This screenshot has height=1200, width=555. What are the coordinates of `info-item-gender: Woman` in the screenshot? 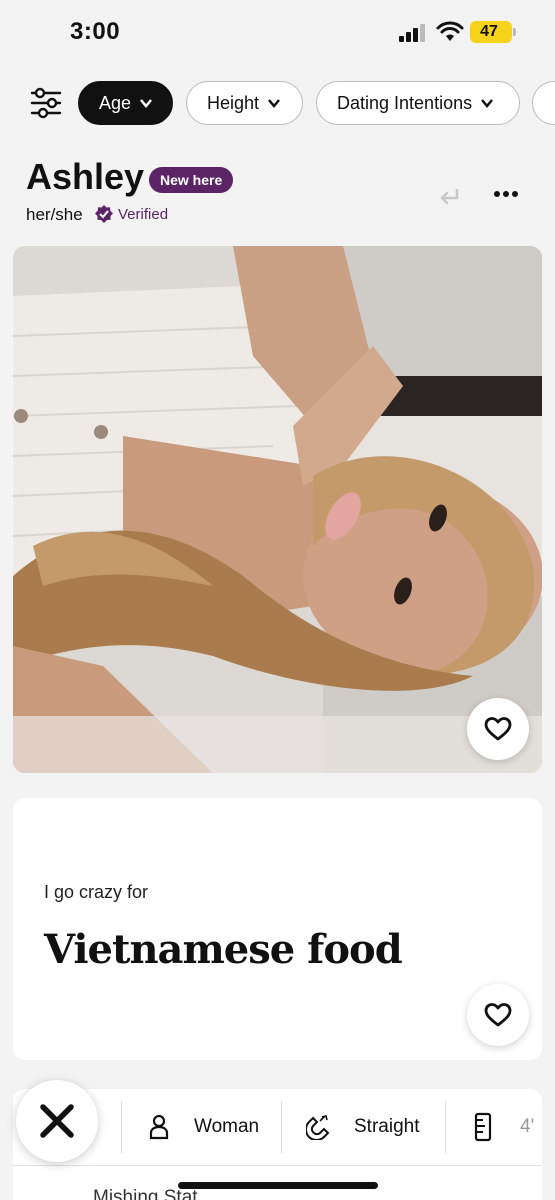 It's located at (203, 1127).